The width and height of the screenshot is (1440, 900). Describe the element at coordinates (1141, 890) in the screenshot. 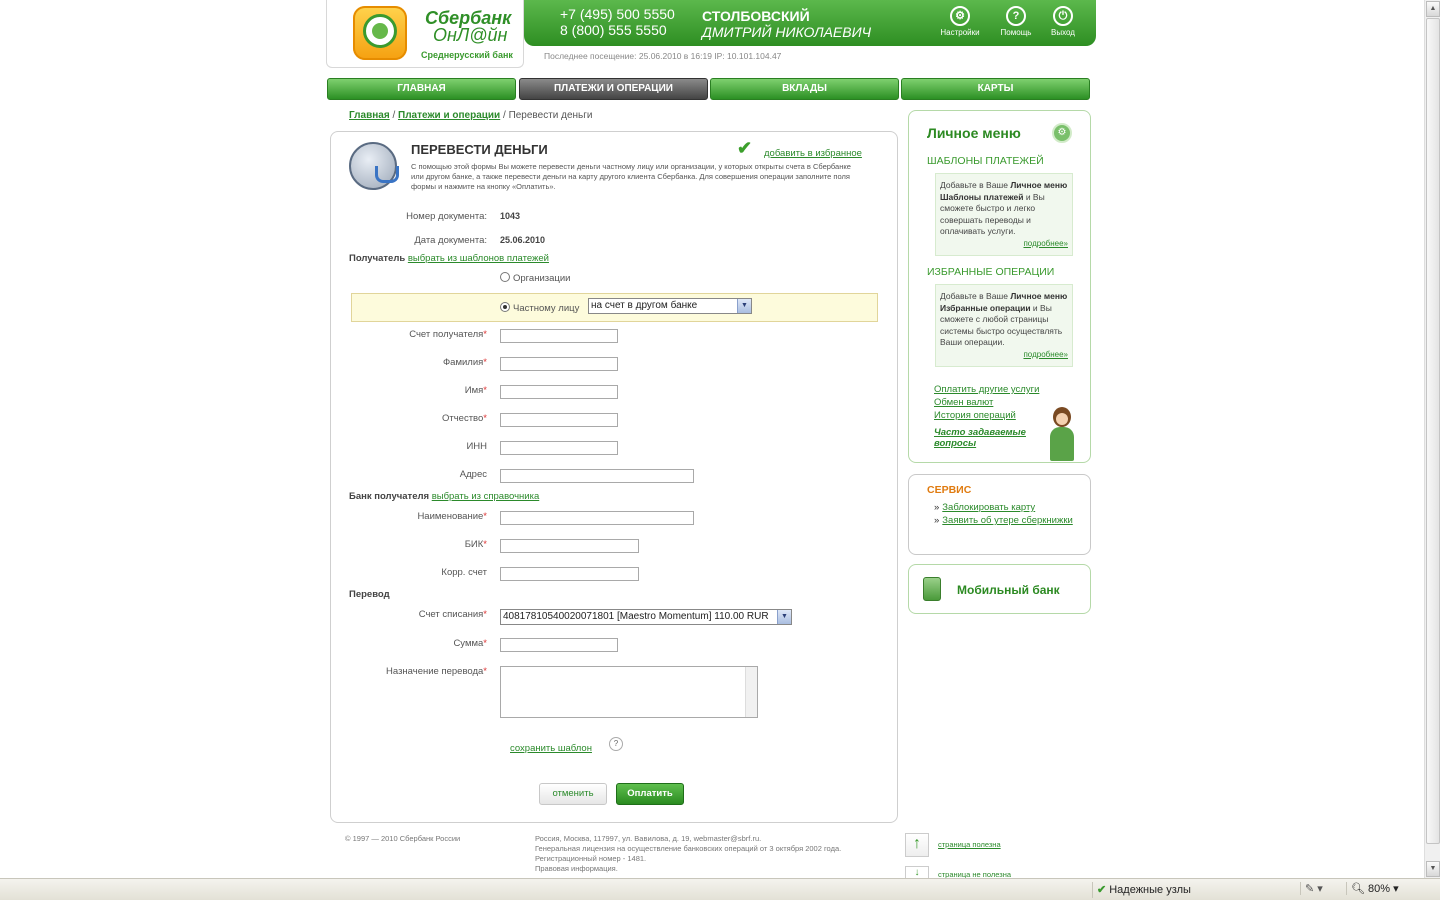

I see `security-zone: ✔ Надежные узлы` at that location.